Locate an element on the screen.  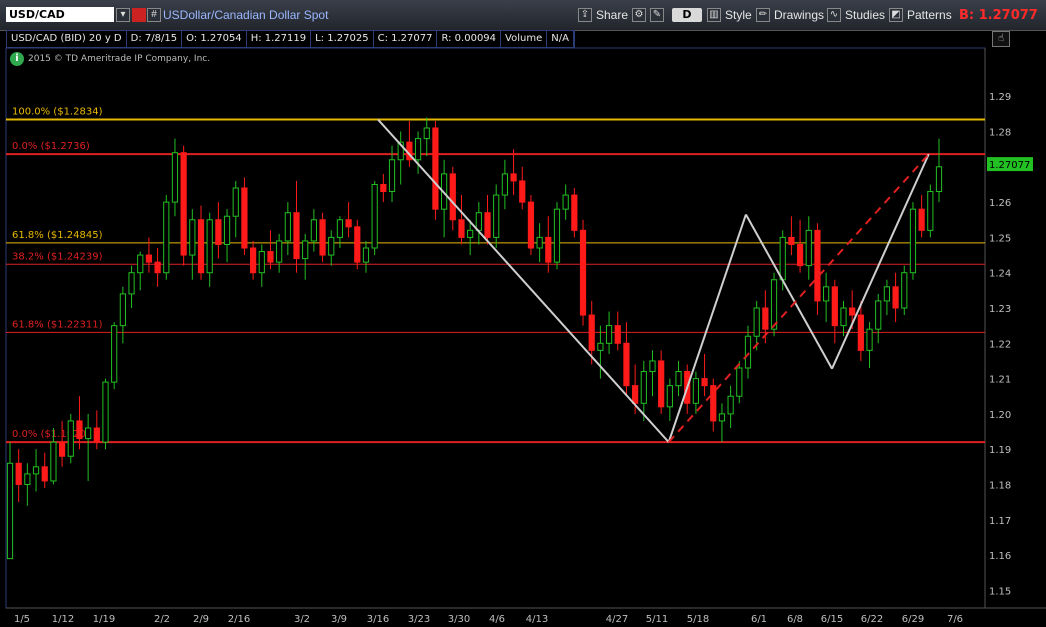
x-tick-label: 6/1 is located at coordinates (759, 619).